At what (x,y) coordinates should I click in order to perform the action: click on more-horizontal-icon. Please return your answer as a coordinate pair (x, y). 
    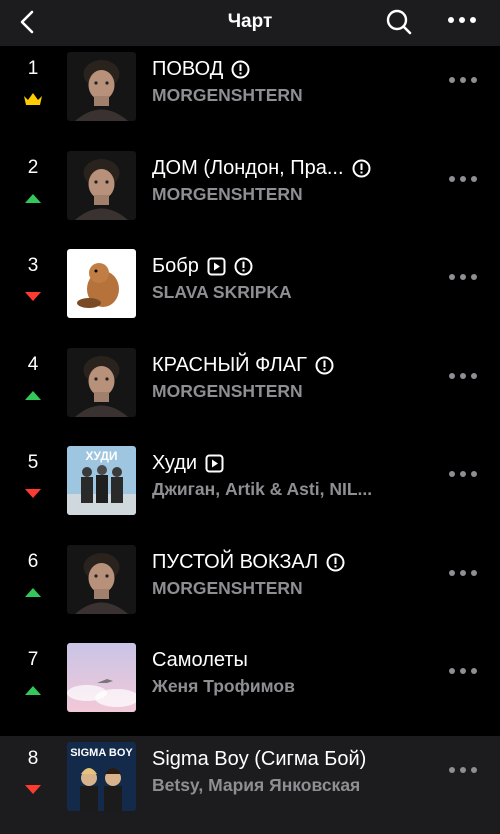
    Looking at the image, I should click on (462, 20).